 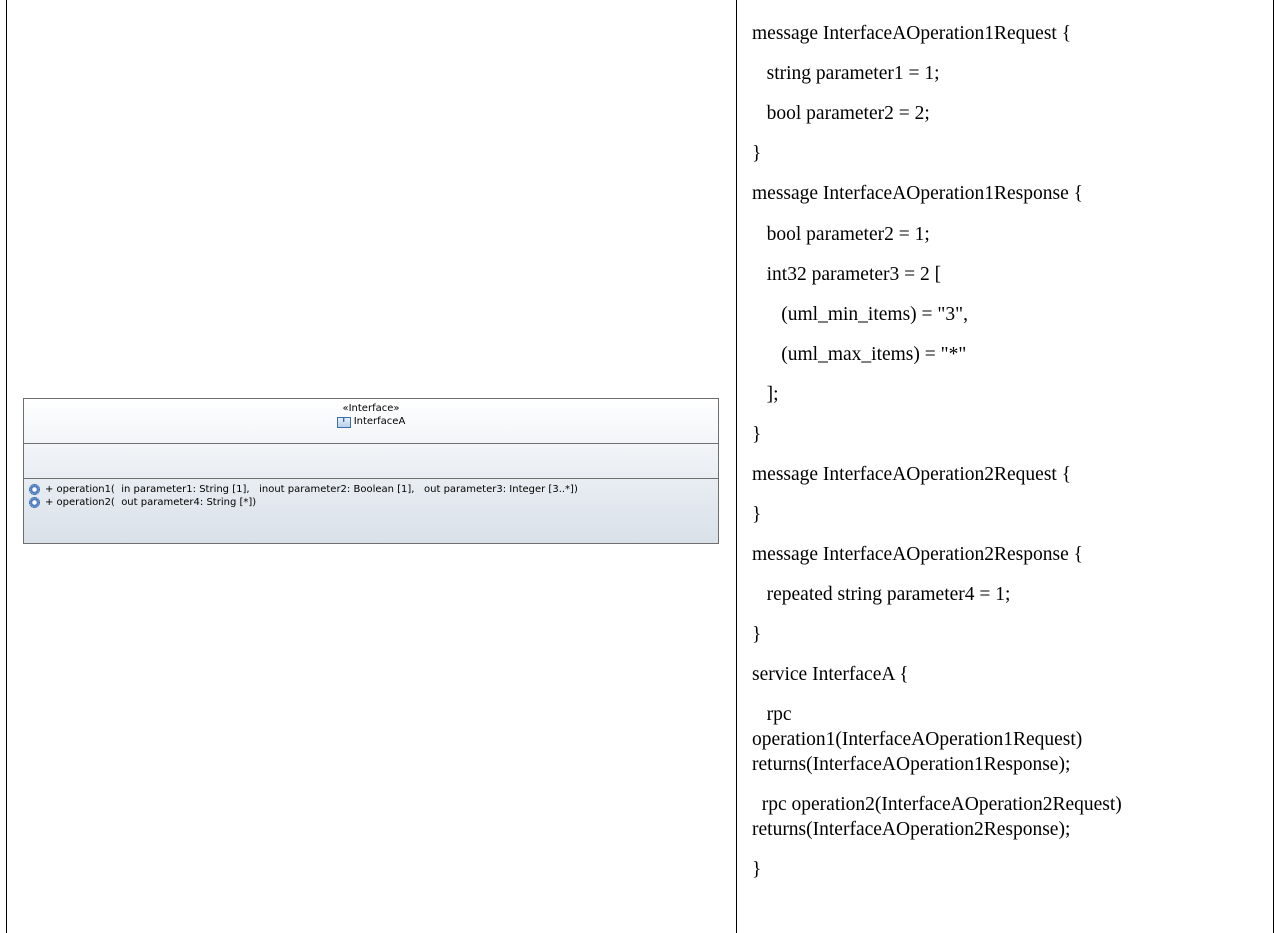 I want to click on code-line: returns(InterfaceAOperation1Response);, so click(x=911, y=764).